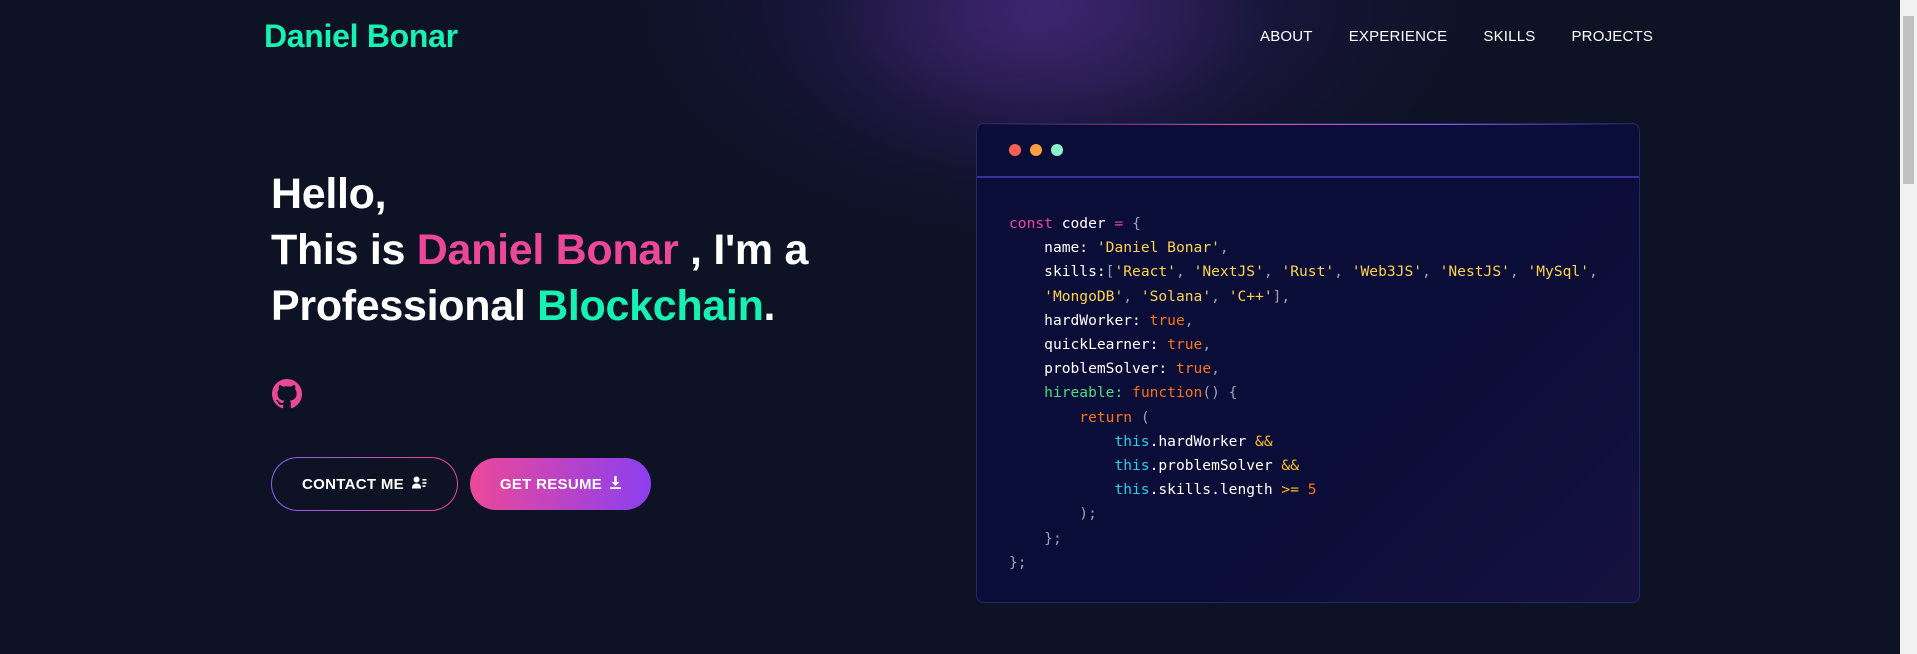  I want to click on github-icon, so click(287, 394).